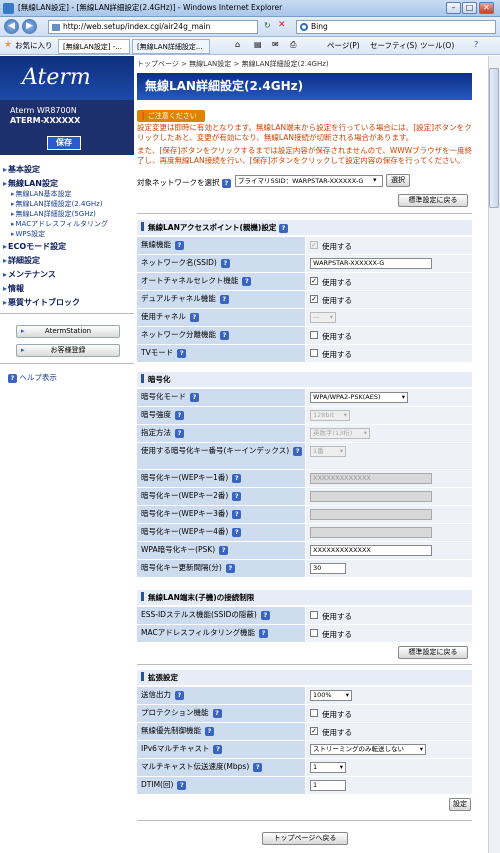  I want to click on text-input: 1, so click(328, 785).